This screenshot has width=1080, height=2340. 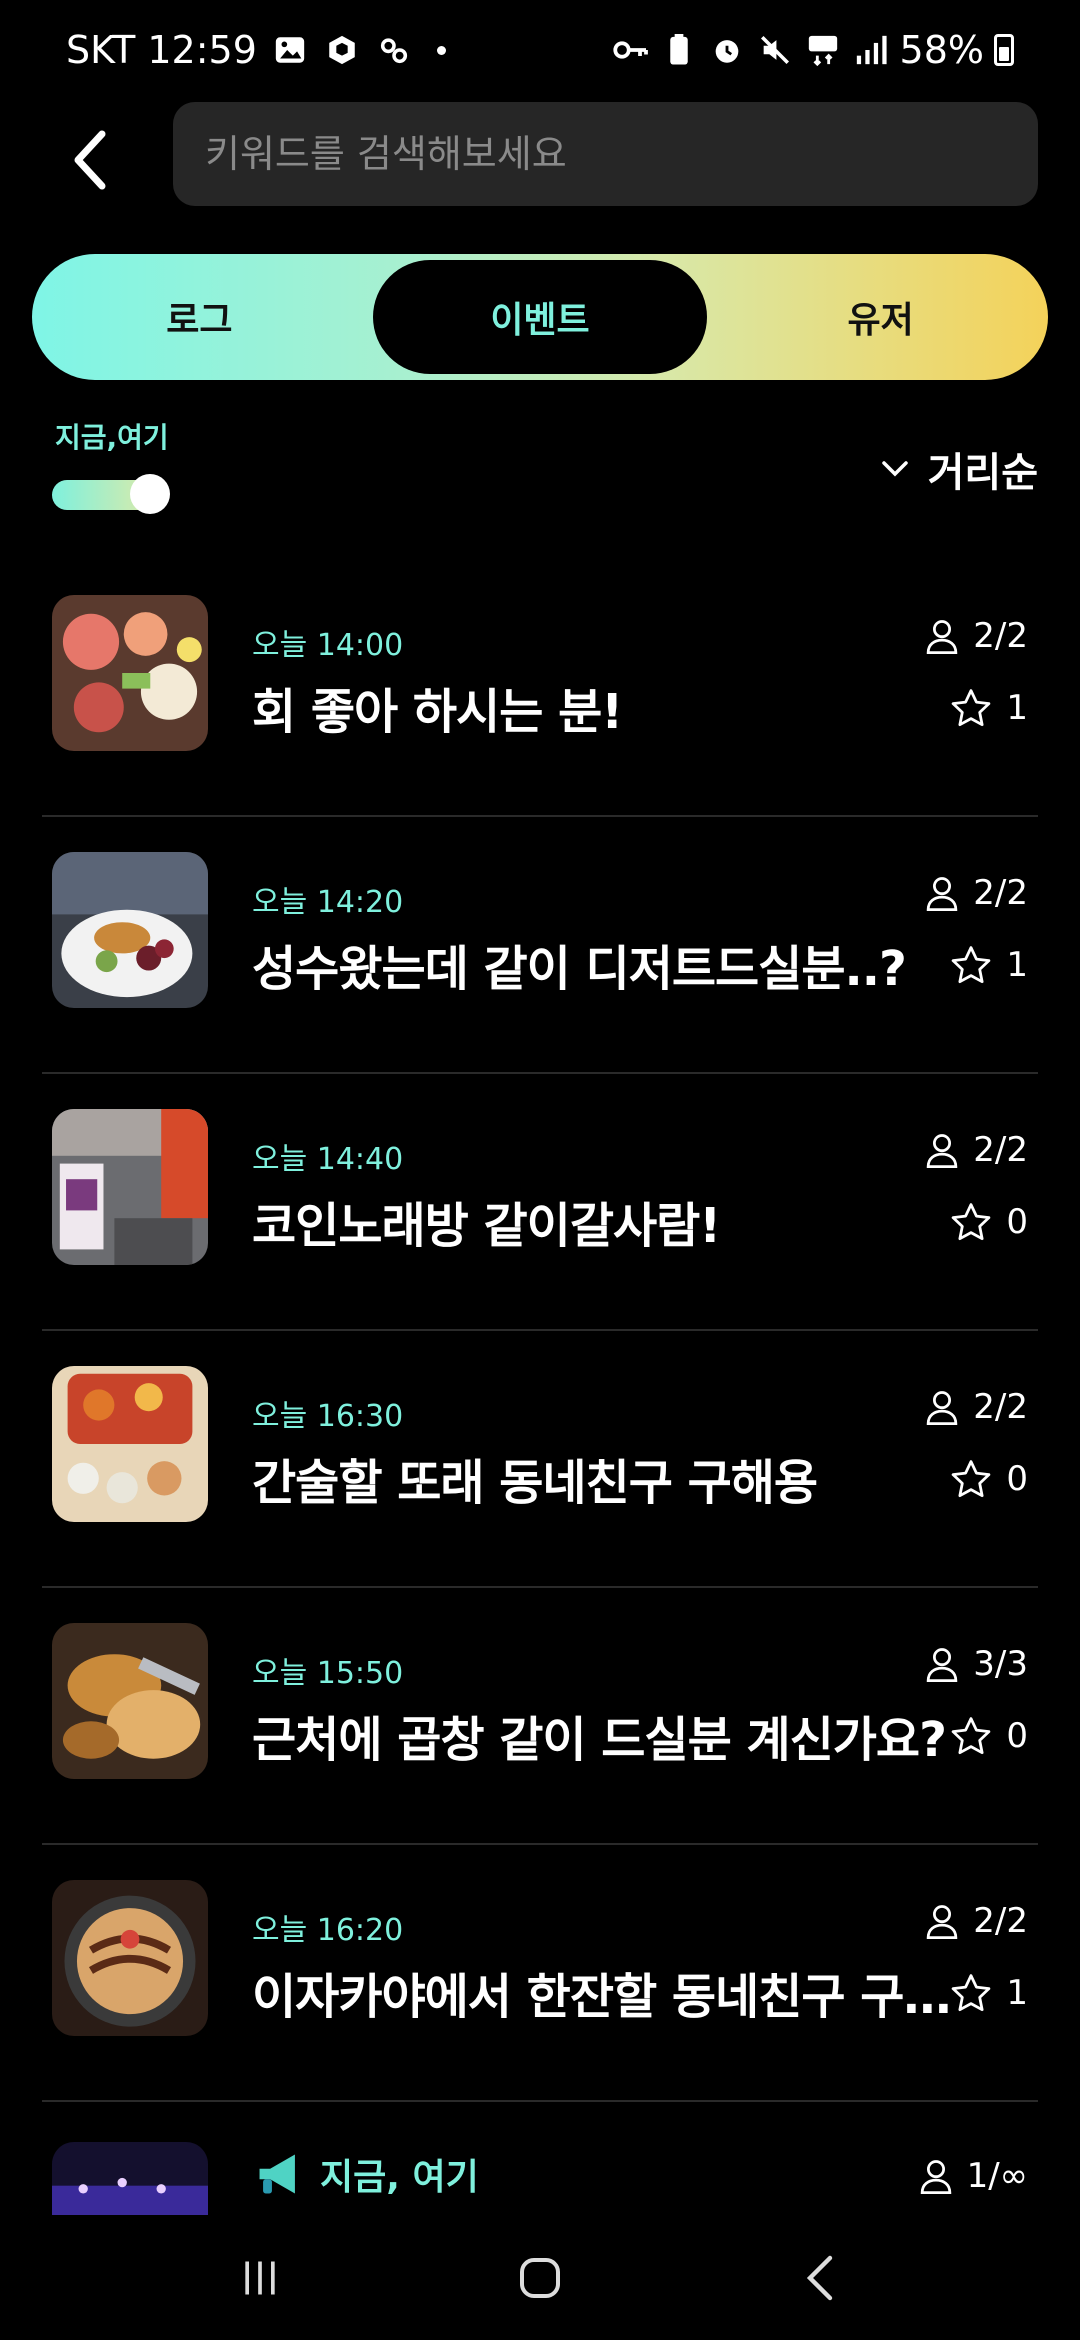 I want to click on list-item: 오늘 16:20 이자카야에서 한잔할 동네친구 구… 2/2 1, so click(x=540, y=1973).